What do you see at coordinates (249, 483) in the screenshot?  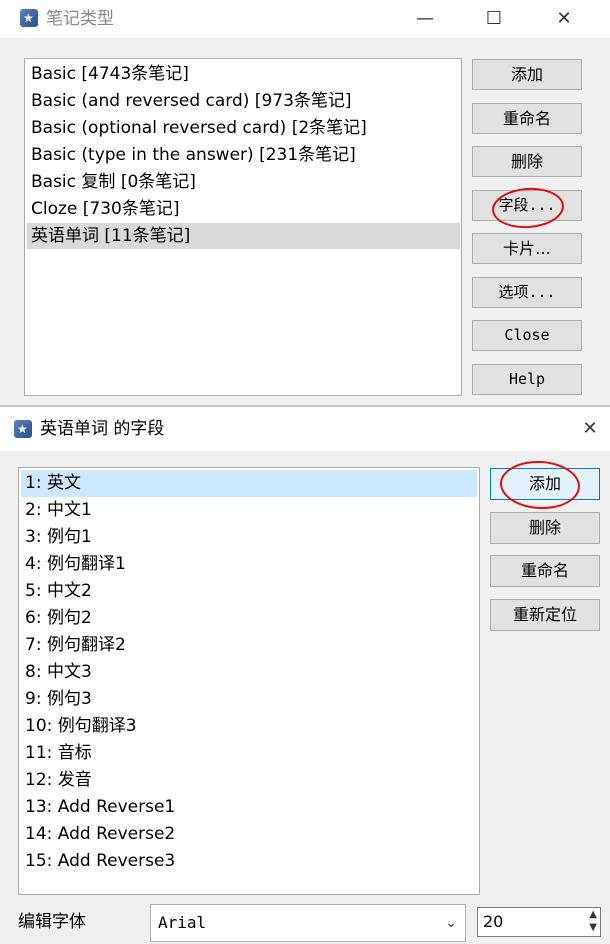 I see `field-item-selected: 1: 英文` at bounding box center [249, 483].